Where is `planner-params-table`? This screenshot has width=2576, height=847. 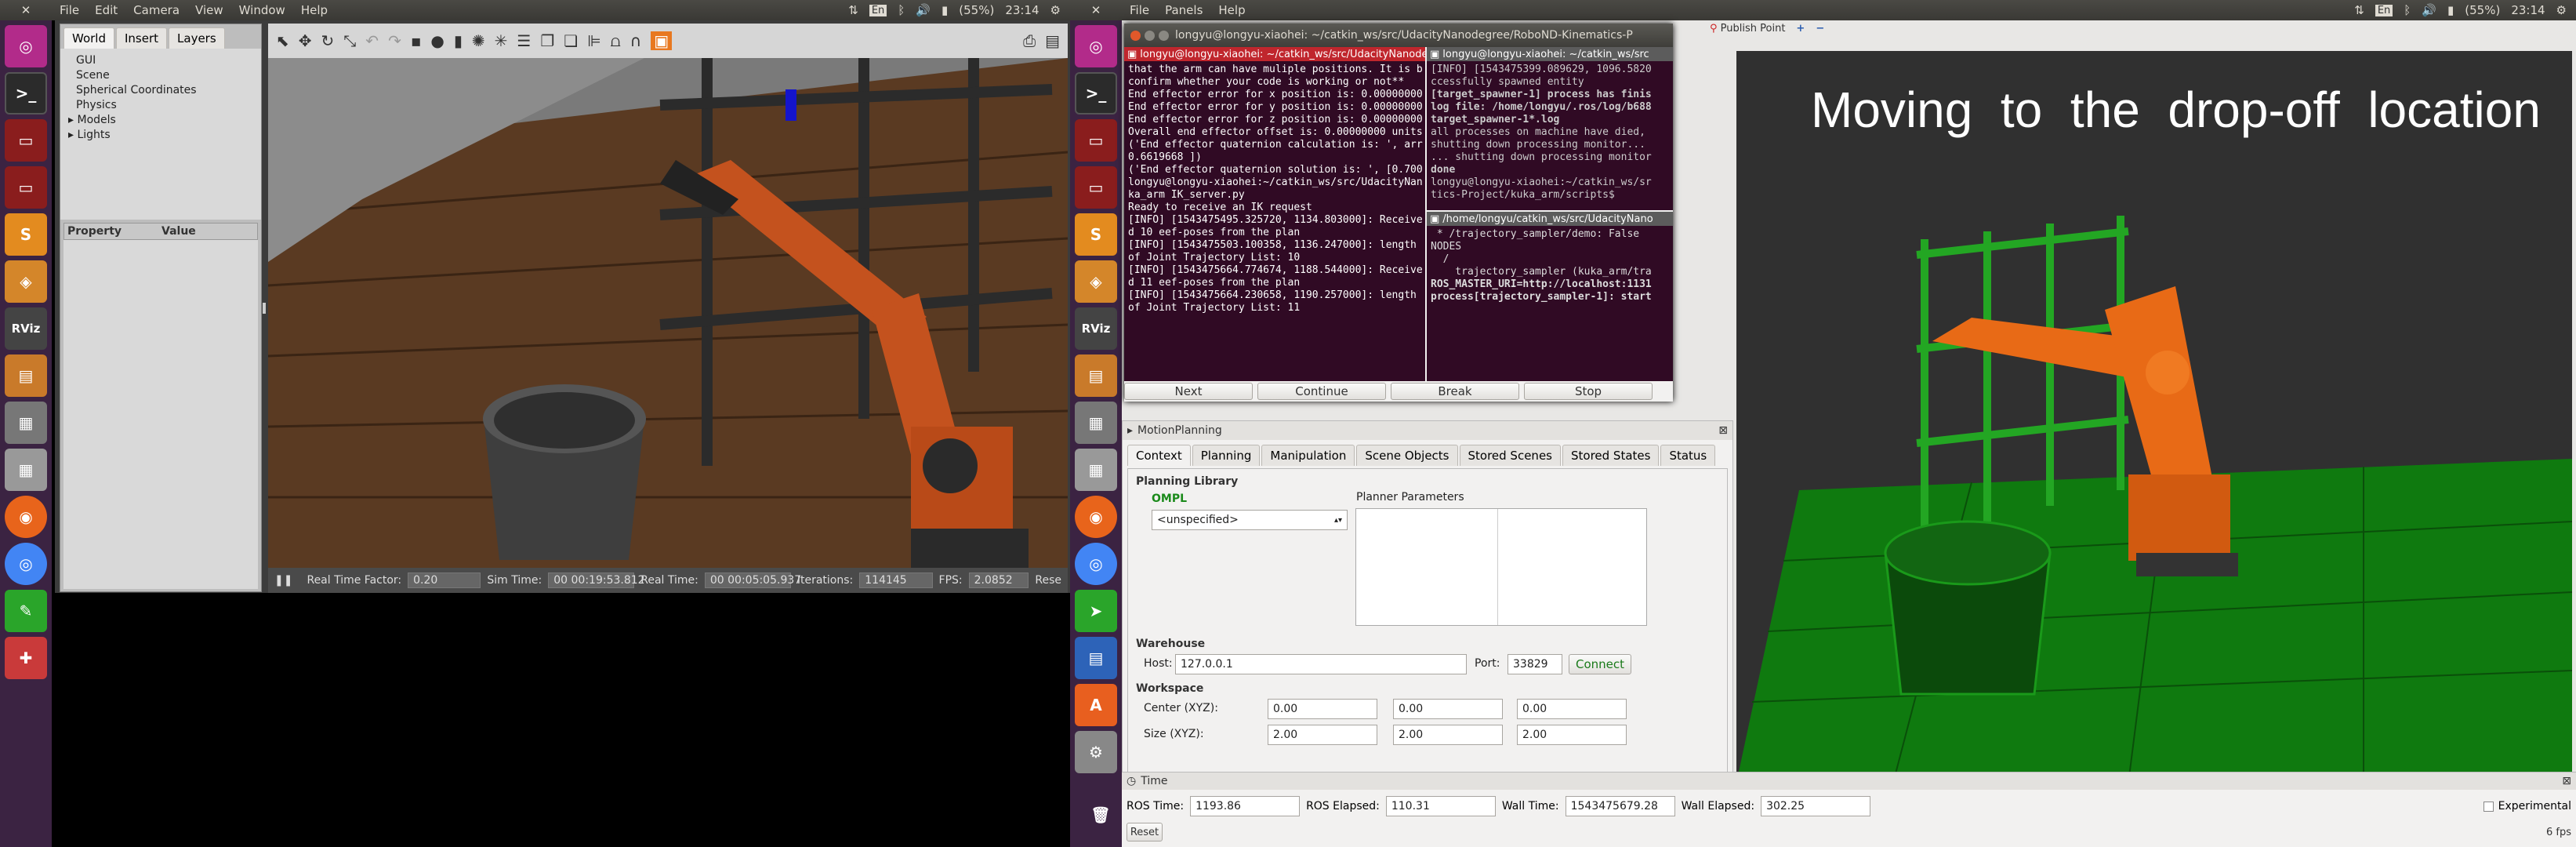
planner-params-table is located at coordinates (1501, 567).